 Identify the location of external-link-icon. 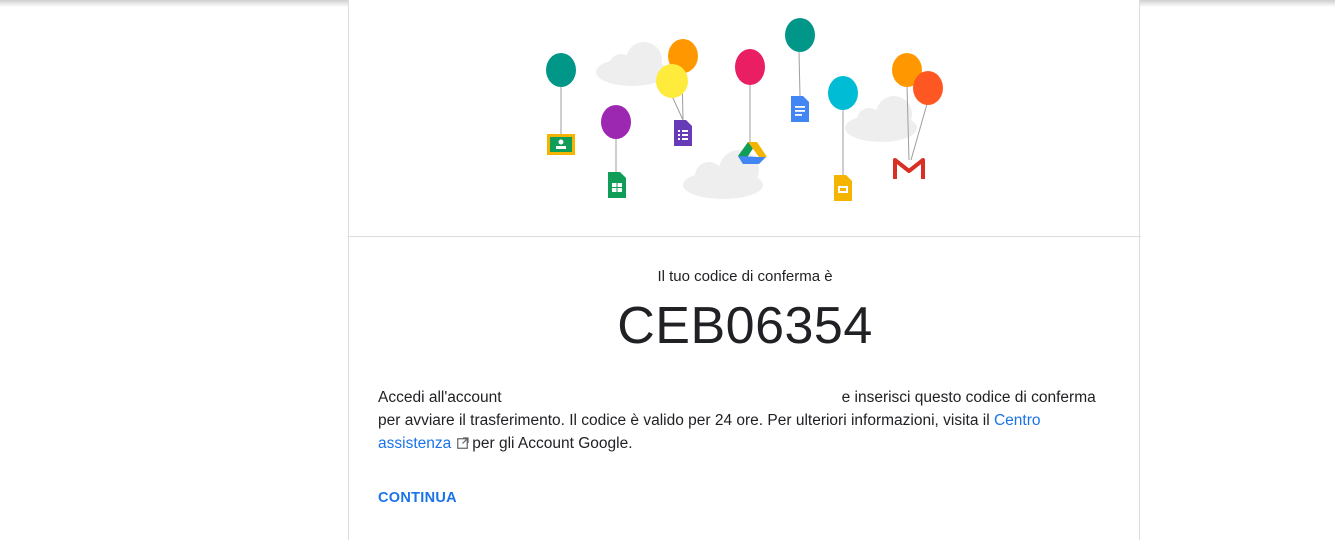
(463, 444).